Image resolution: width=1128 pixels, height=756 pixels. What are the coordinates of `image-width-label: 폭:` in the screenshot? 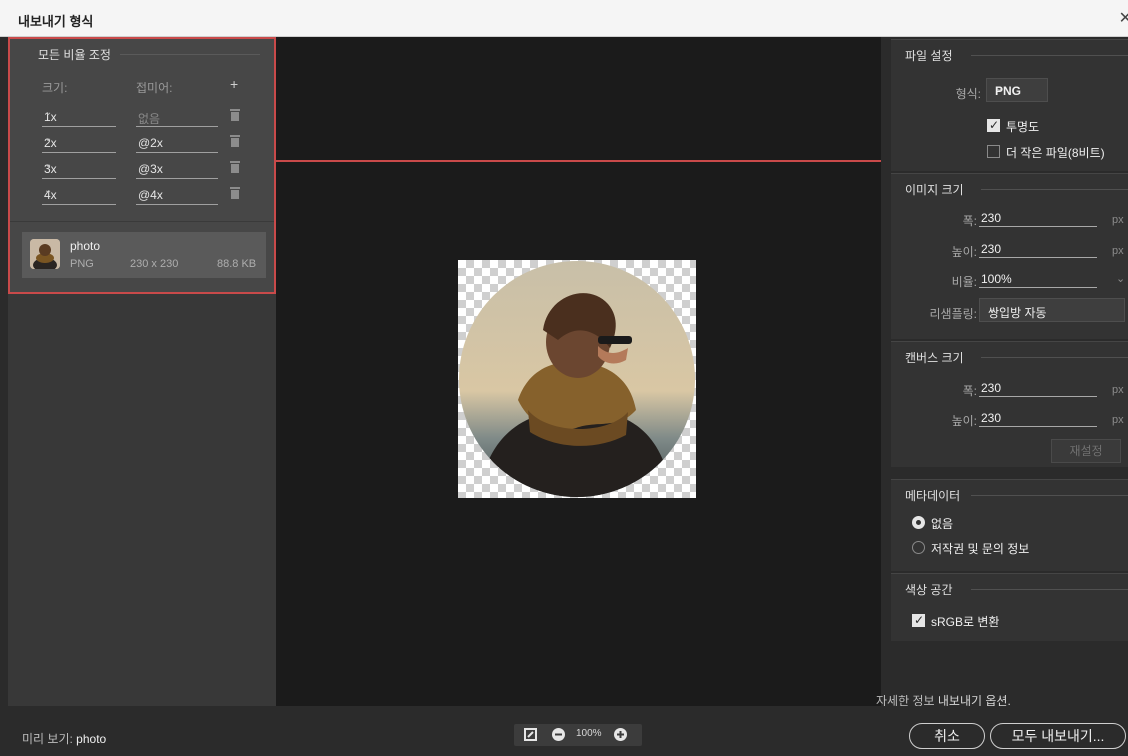 It's located at (969, 221).